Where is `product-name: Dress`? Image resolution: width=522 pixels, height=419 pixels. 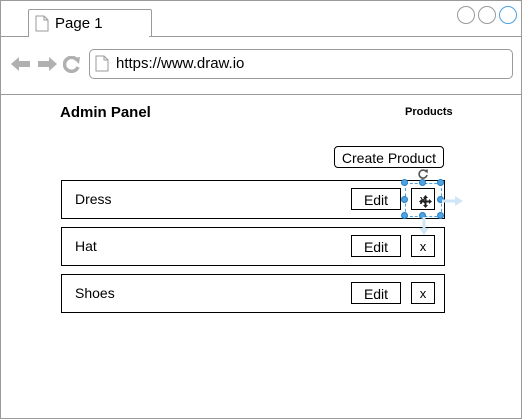 product-name: Dress is located at coordinates (93, 199).